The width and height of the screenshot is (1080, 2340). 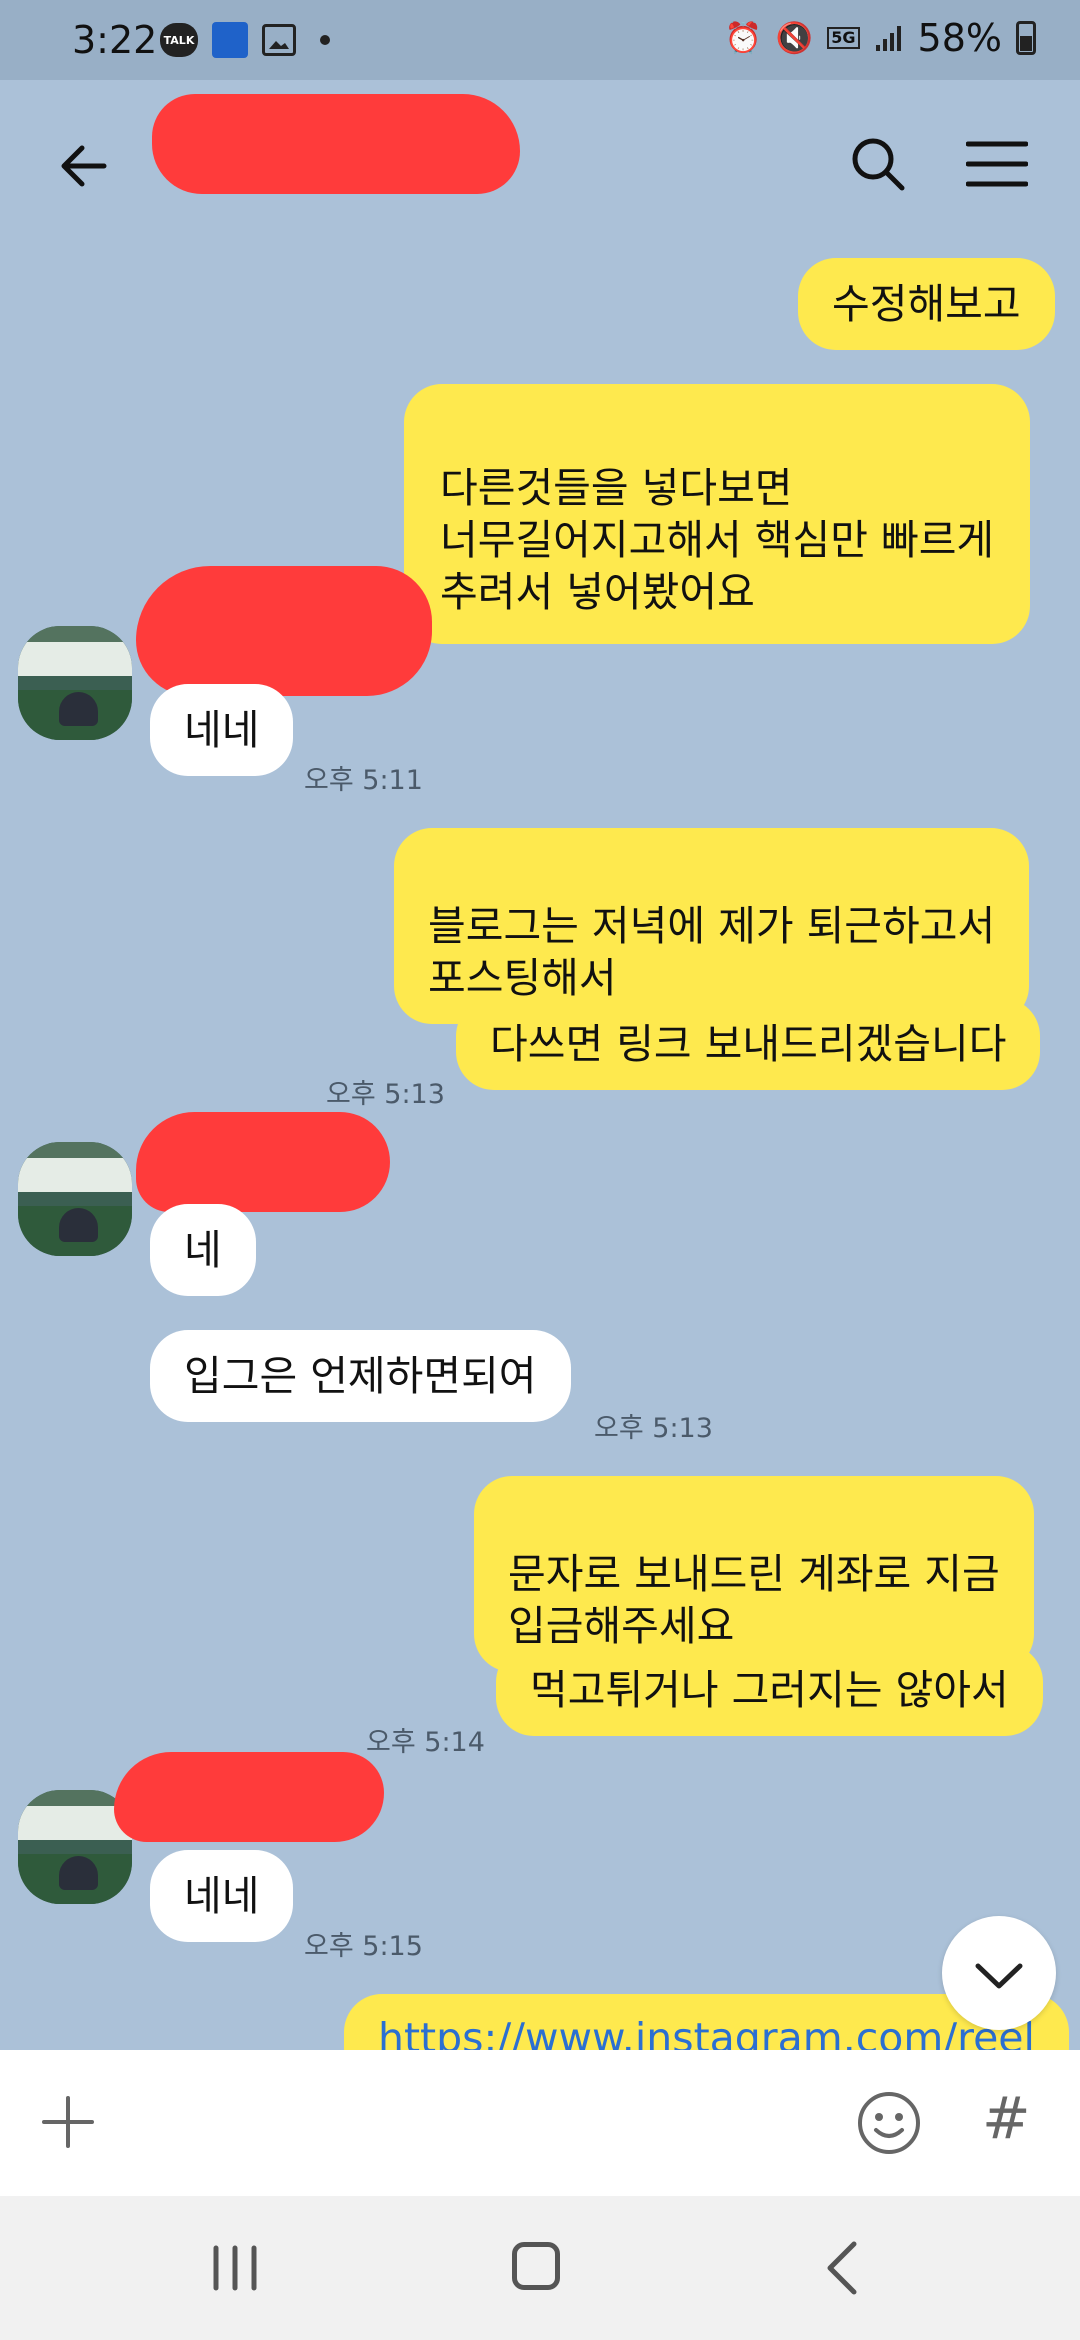 I want to click on scroll-to-bottom-button, so click(x=999, y=1973).